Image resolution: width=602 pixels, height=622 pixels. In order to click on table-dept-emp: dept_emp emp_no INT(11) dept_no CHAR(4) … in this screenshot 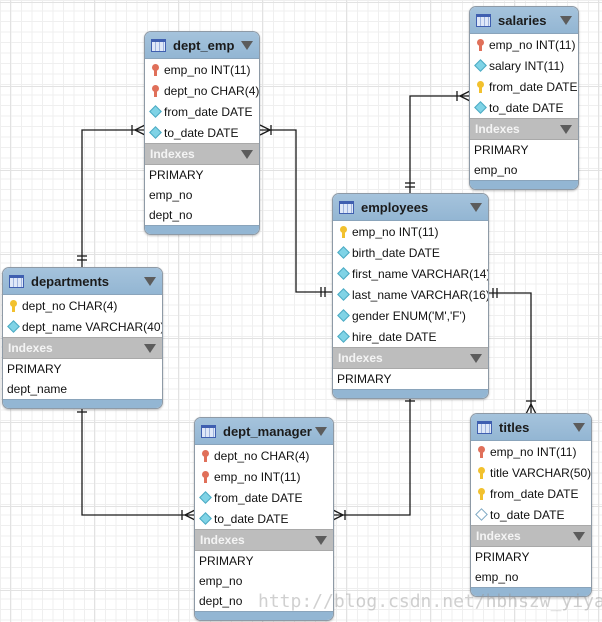, I will do `click(202, 133)`.